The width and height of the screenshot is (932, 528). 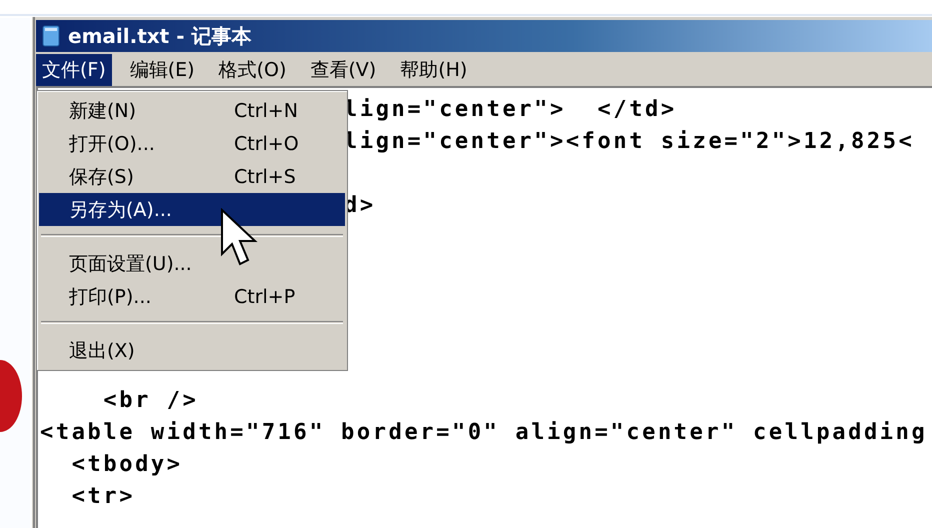 I want to click on code-line: <table width="716" border="0" align="center" cellpadding, so click(x=484, y=432).